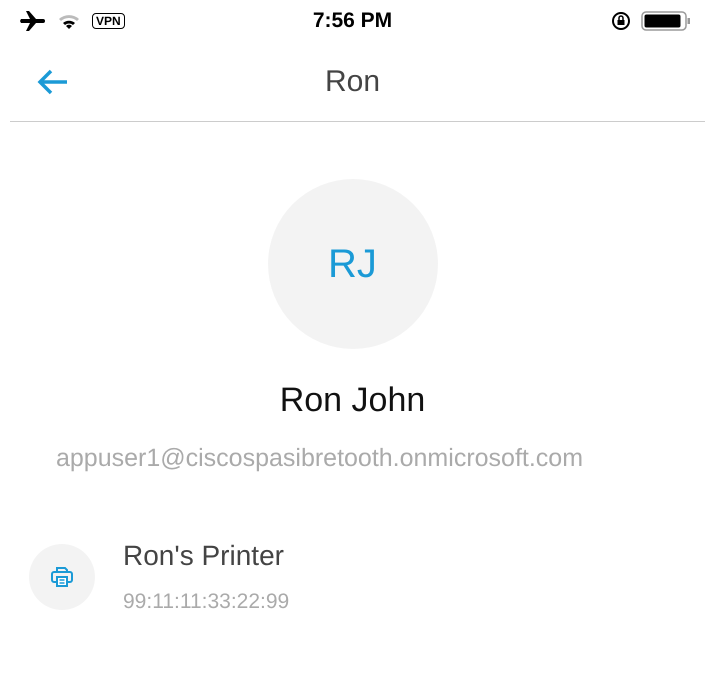 The height and width of the screenshot is (683, 705). Describe the element at coordinates (108, 21) in the screenshot. I see `vpn-badge: VPN` at that location.